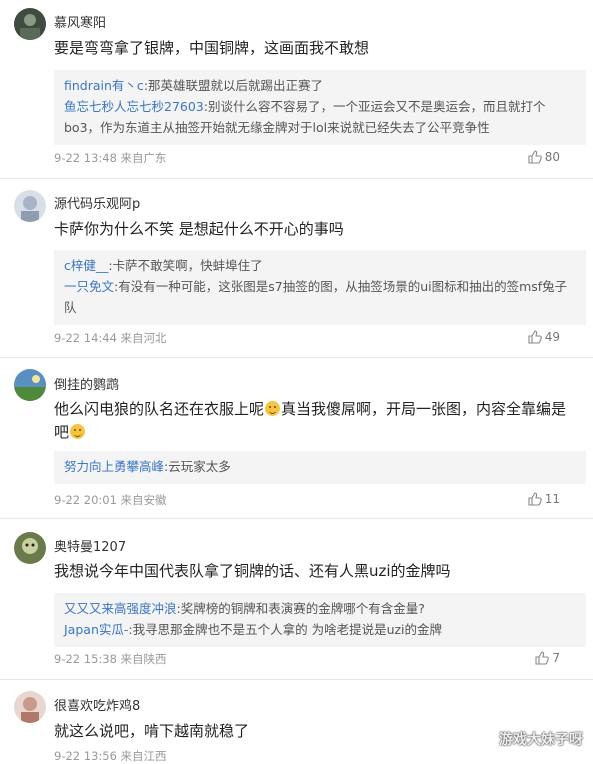 Image resolution: width=593 pixels, height=764 pixels. What do you see at coordinates (199, 229) in the screenshot?
I see `comment-text: 卡萨你为什么不笑 是想起什么不开心的事吗` at bounding box center [199, 229].